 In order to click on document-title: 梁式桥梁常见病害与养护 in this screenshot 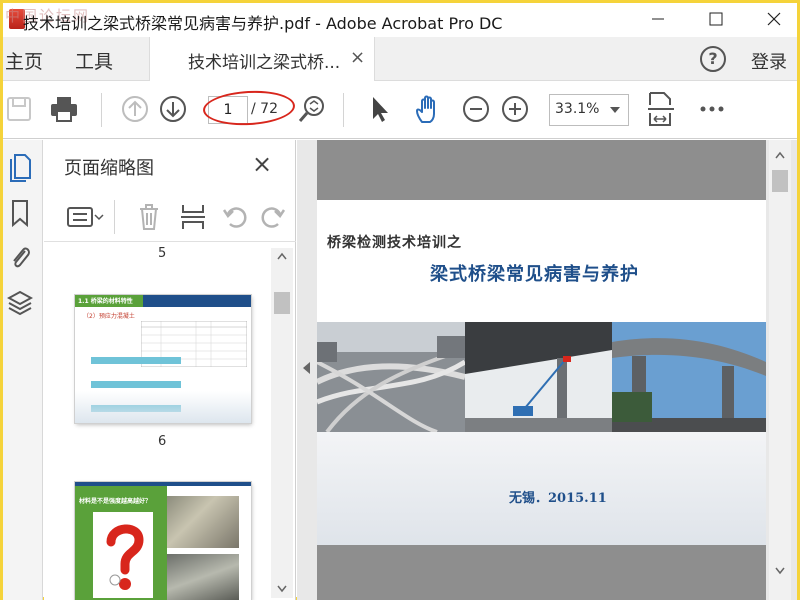, I will do `click(534, 274)`.